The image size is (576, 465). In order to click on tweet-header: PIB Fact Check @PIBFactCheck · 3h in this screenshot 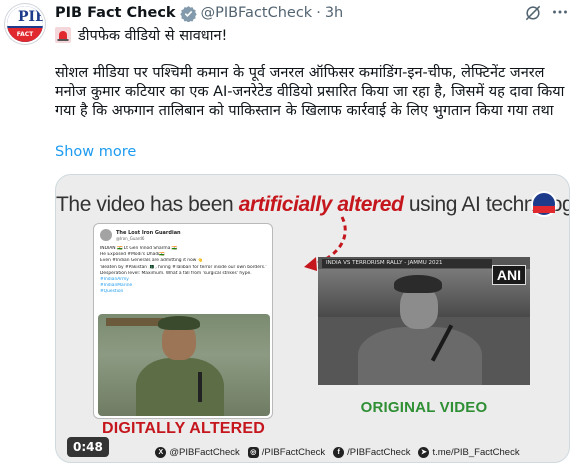, I will do `click(199, 13)`.